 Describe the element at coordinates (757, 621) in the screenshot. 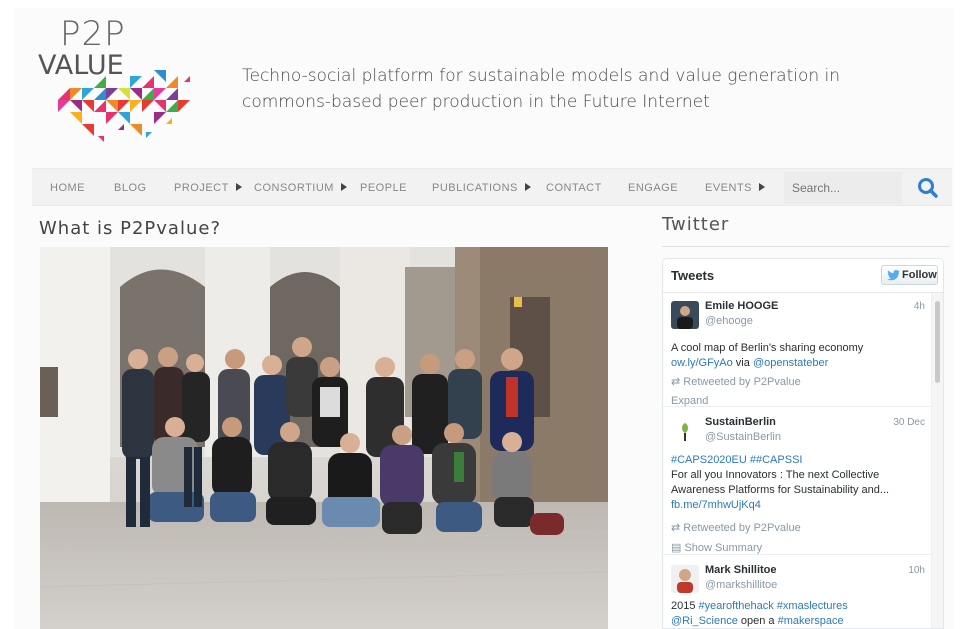

I see `tweet-text-mid: open a` at that location.